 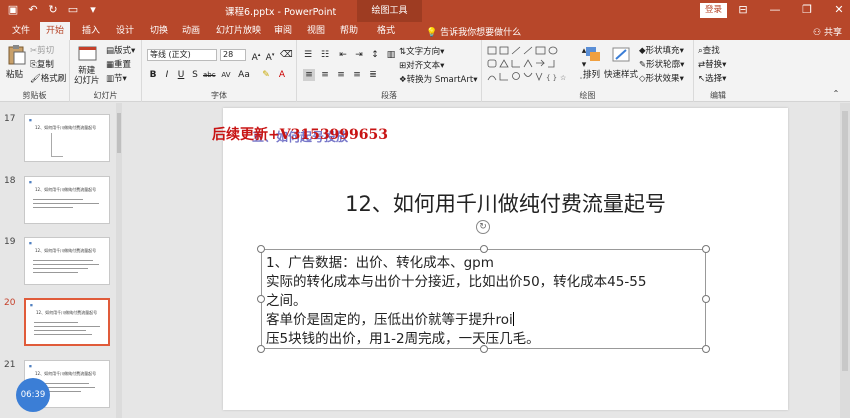 What do you see at coordinates (712, 64) in the screenshot?
I see `replace-button: ⇄替换▾` at bounding box center [712, 64].